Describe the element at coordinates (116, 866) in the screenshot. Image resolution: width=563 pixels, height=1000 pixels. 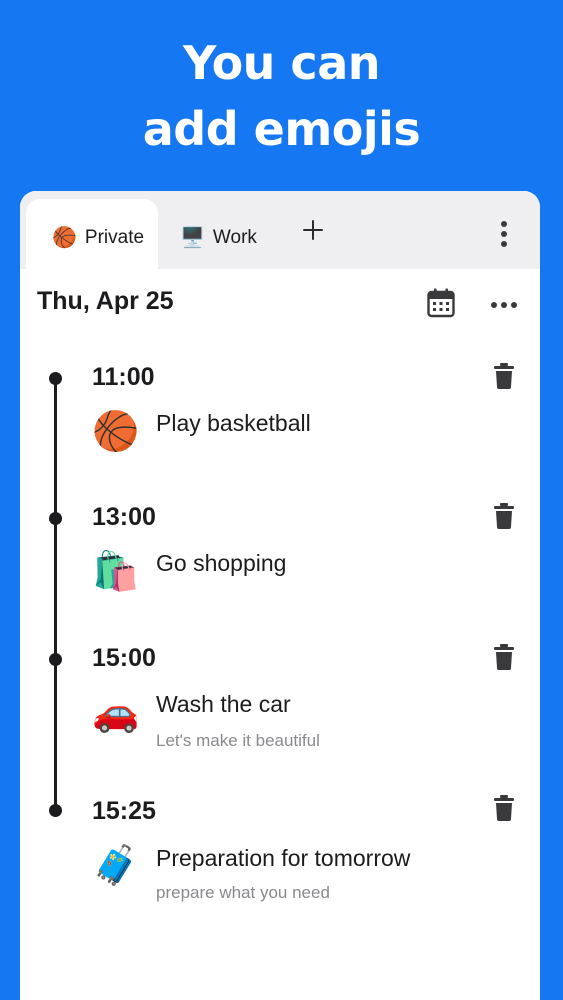
I see `luggage-icon: 🧳` at that location.